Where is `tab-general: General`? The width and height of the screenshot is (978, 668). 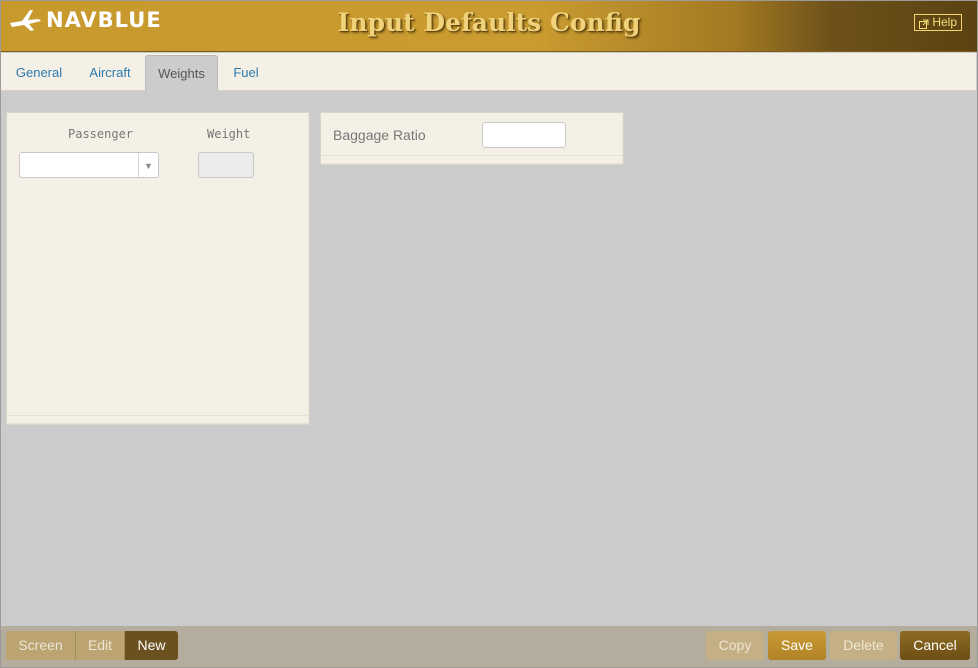
tab-general: General is located at coordinates (39, 73).